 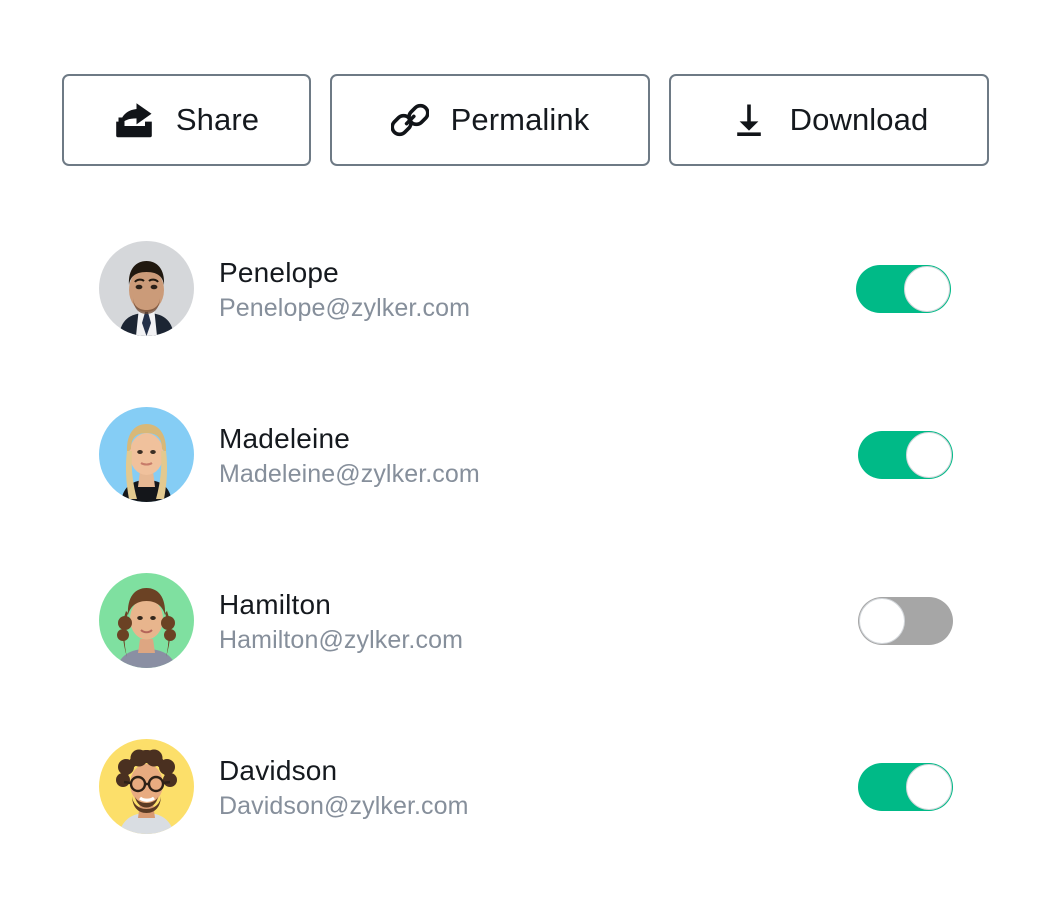 I want to click on user-info: Madeleine Madeleine@zylker.com, so click(x=349, y=456).